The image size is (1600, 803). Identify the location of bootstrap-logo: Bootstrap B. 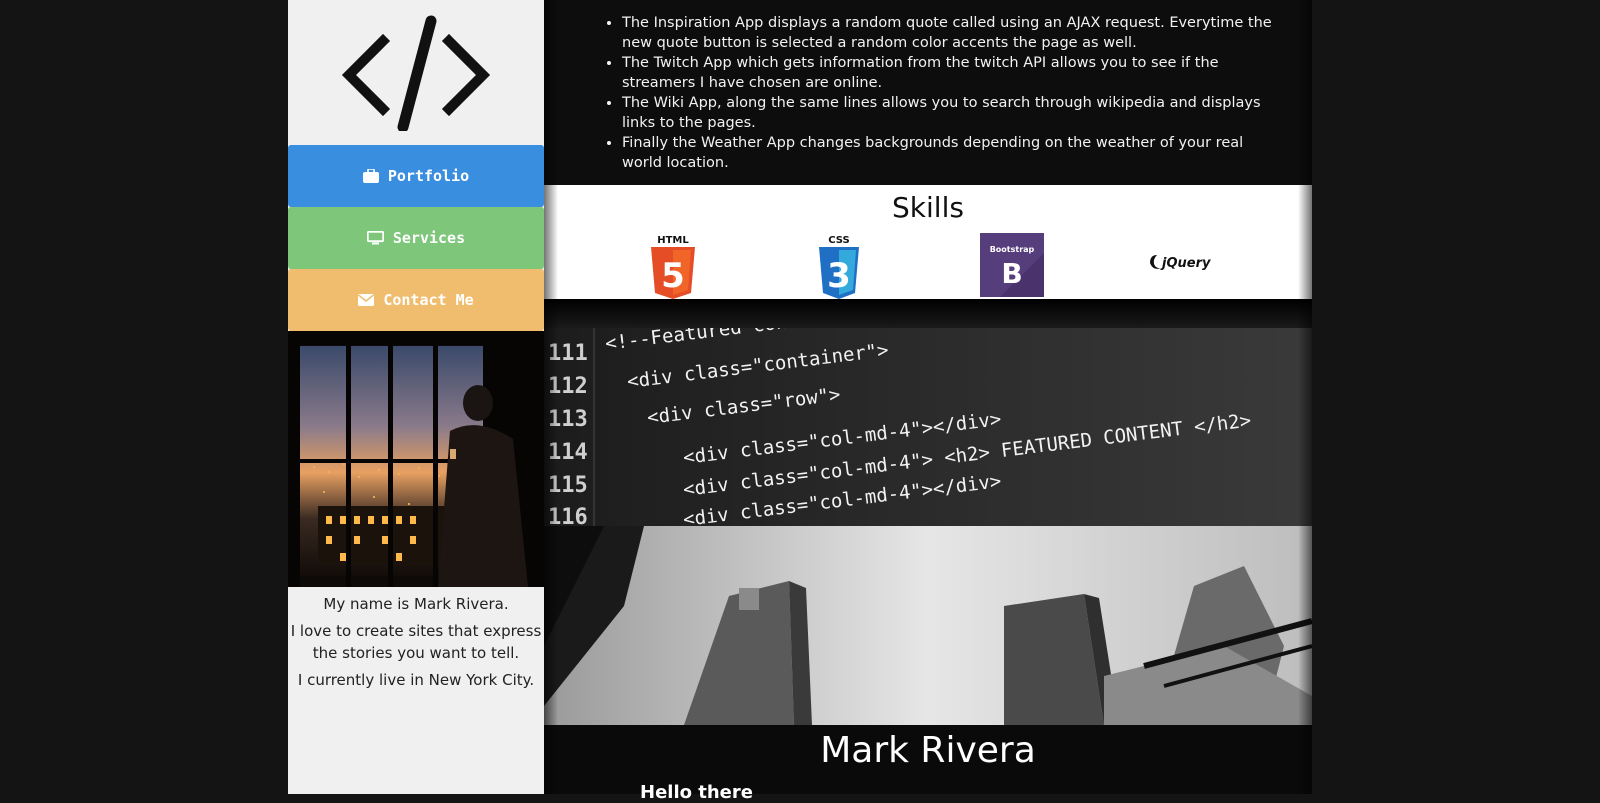
(1012, 265).